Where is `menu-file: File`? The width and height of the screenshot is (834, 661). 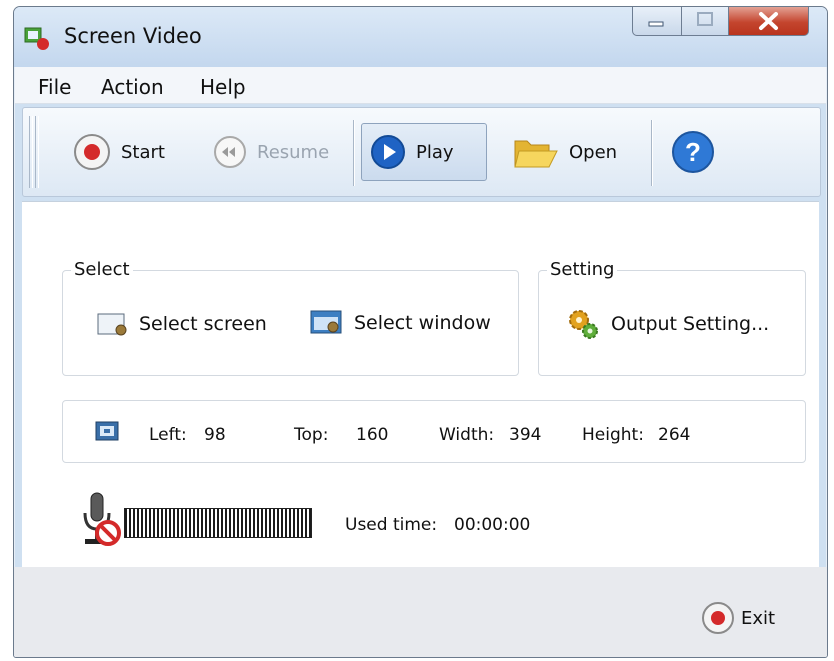 menu-file: File is located at coordinates (54, 87).